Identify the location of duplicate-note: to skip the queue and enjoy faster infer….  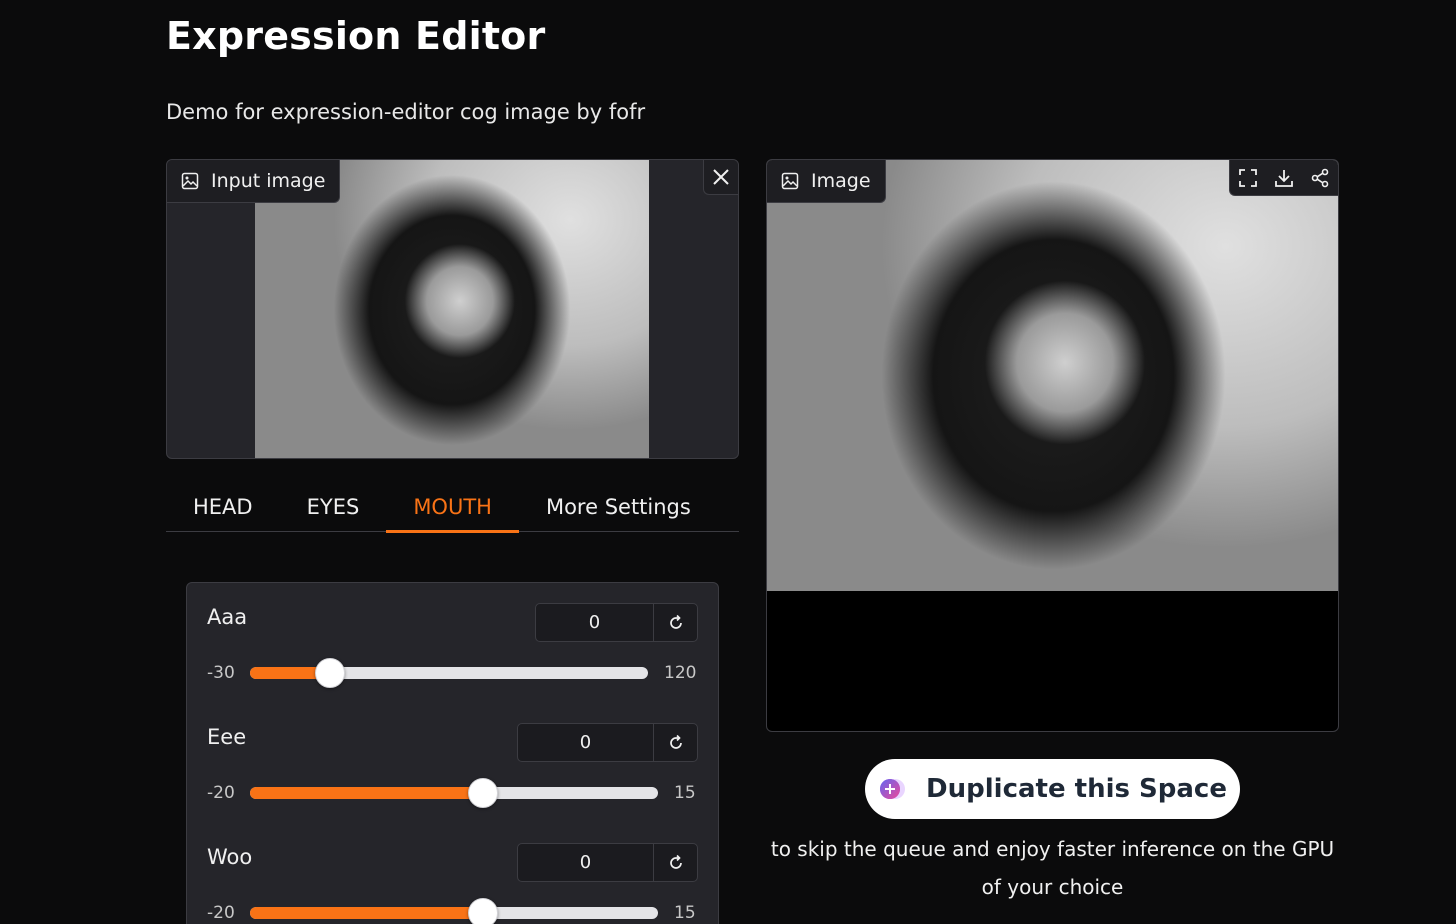
(1052, 868).